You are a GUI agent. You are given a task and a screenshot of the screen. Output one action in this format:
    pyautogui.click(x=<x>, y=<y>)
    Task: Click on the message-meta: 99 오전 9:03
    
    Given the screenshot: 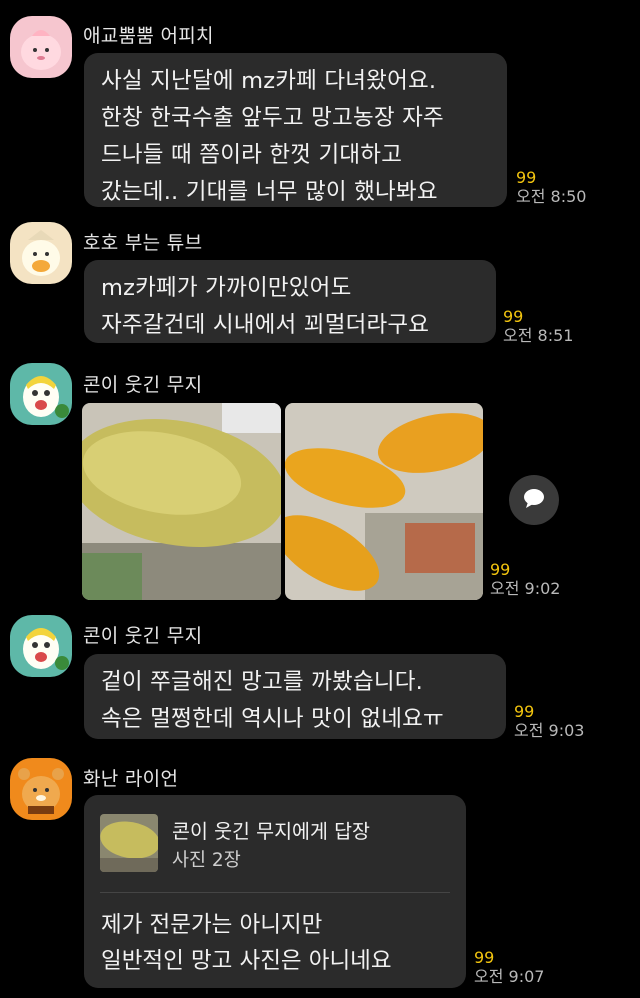 What is the action you would take?
    pyautogui.click(x=549, y=721)
    